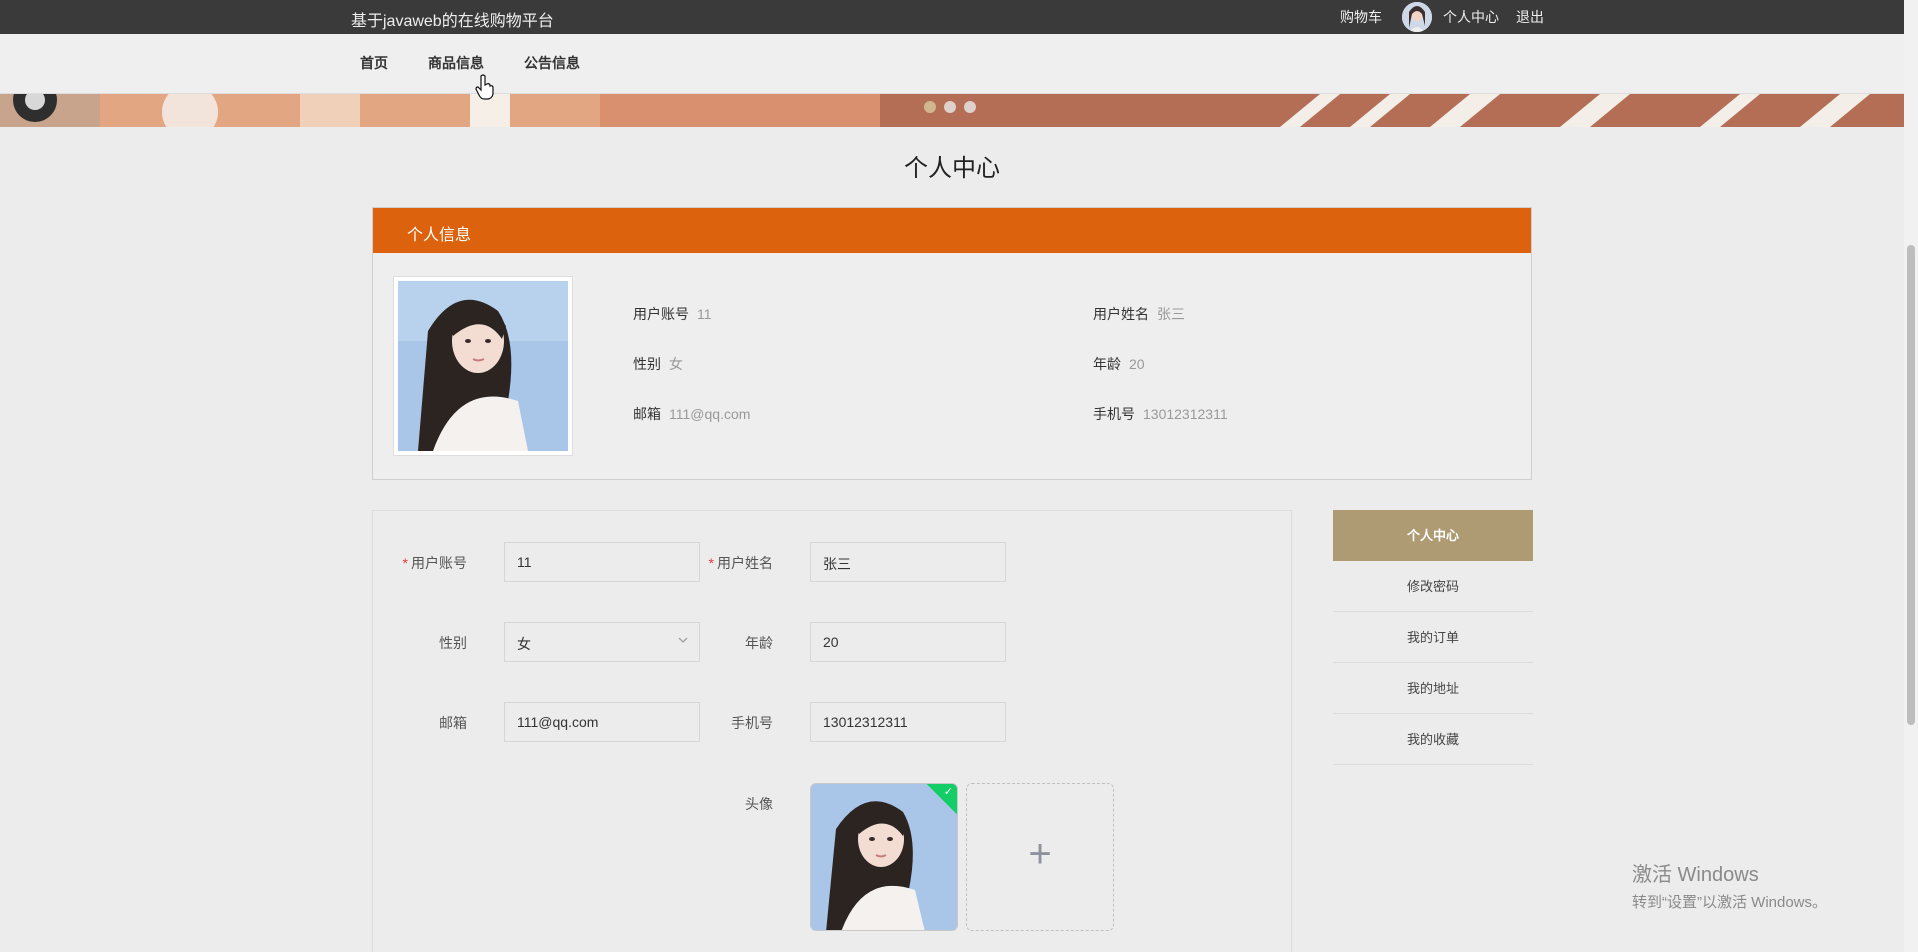 This screenshot has height=952, width=1918. I want to click on profile-photo, so click(483, 366).